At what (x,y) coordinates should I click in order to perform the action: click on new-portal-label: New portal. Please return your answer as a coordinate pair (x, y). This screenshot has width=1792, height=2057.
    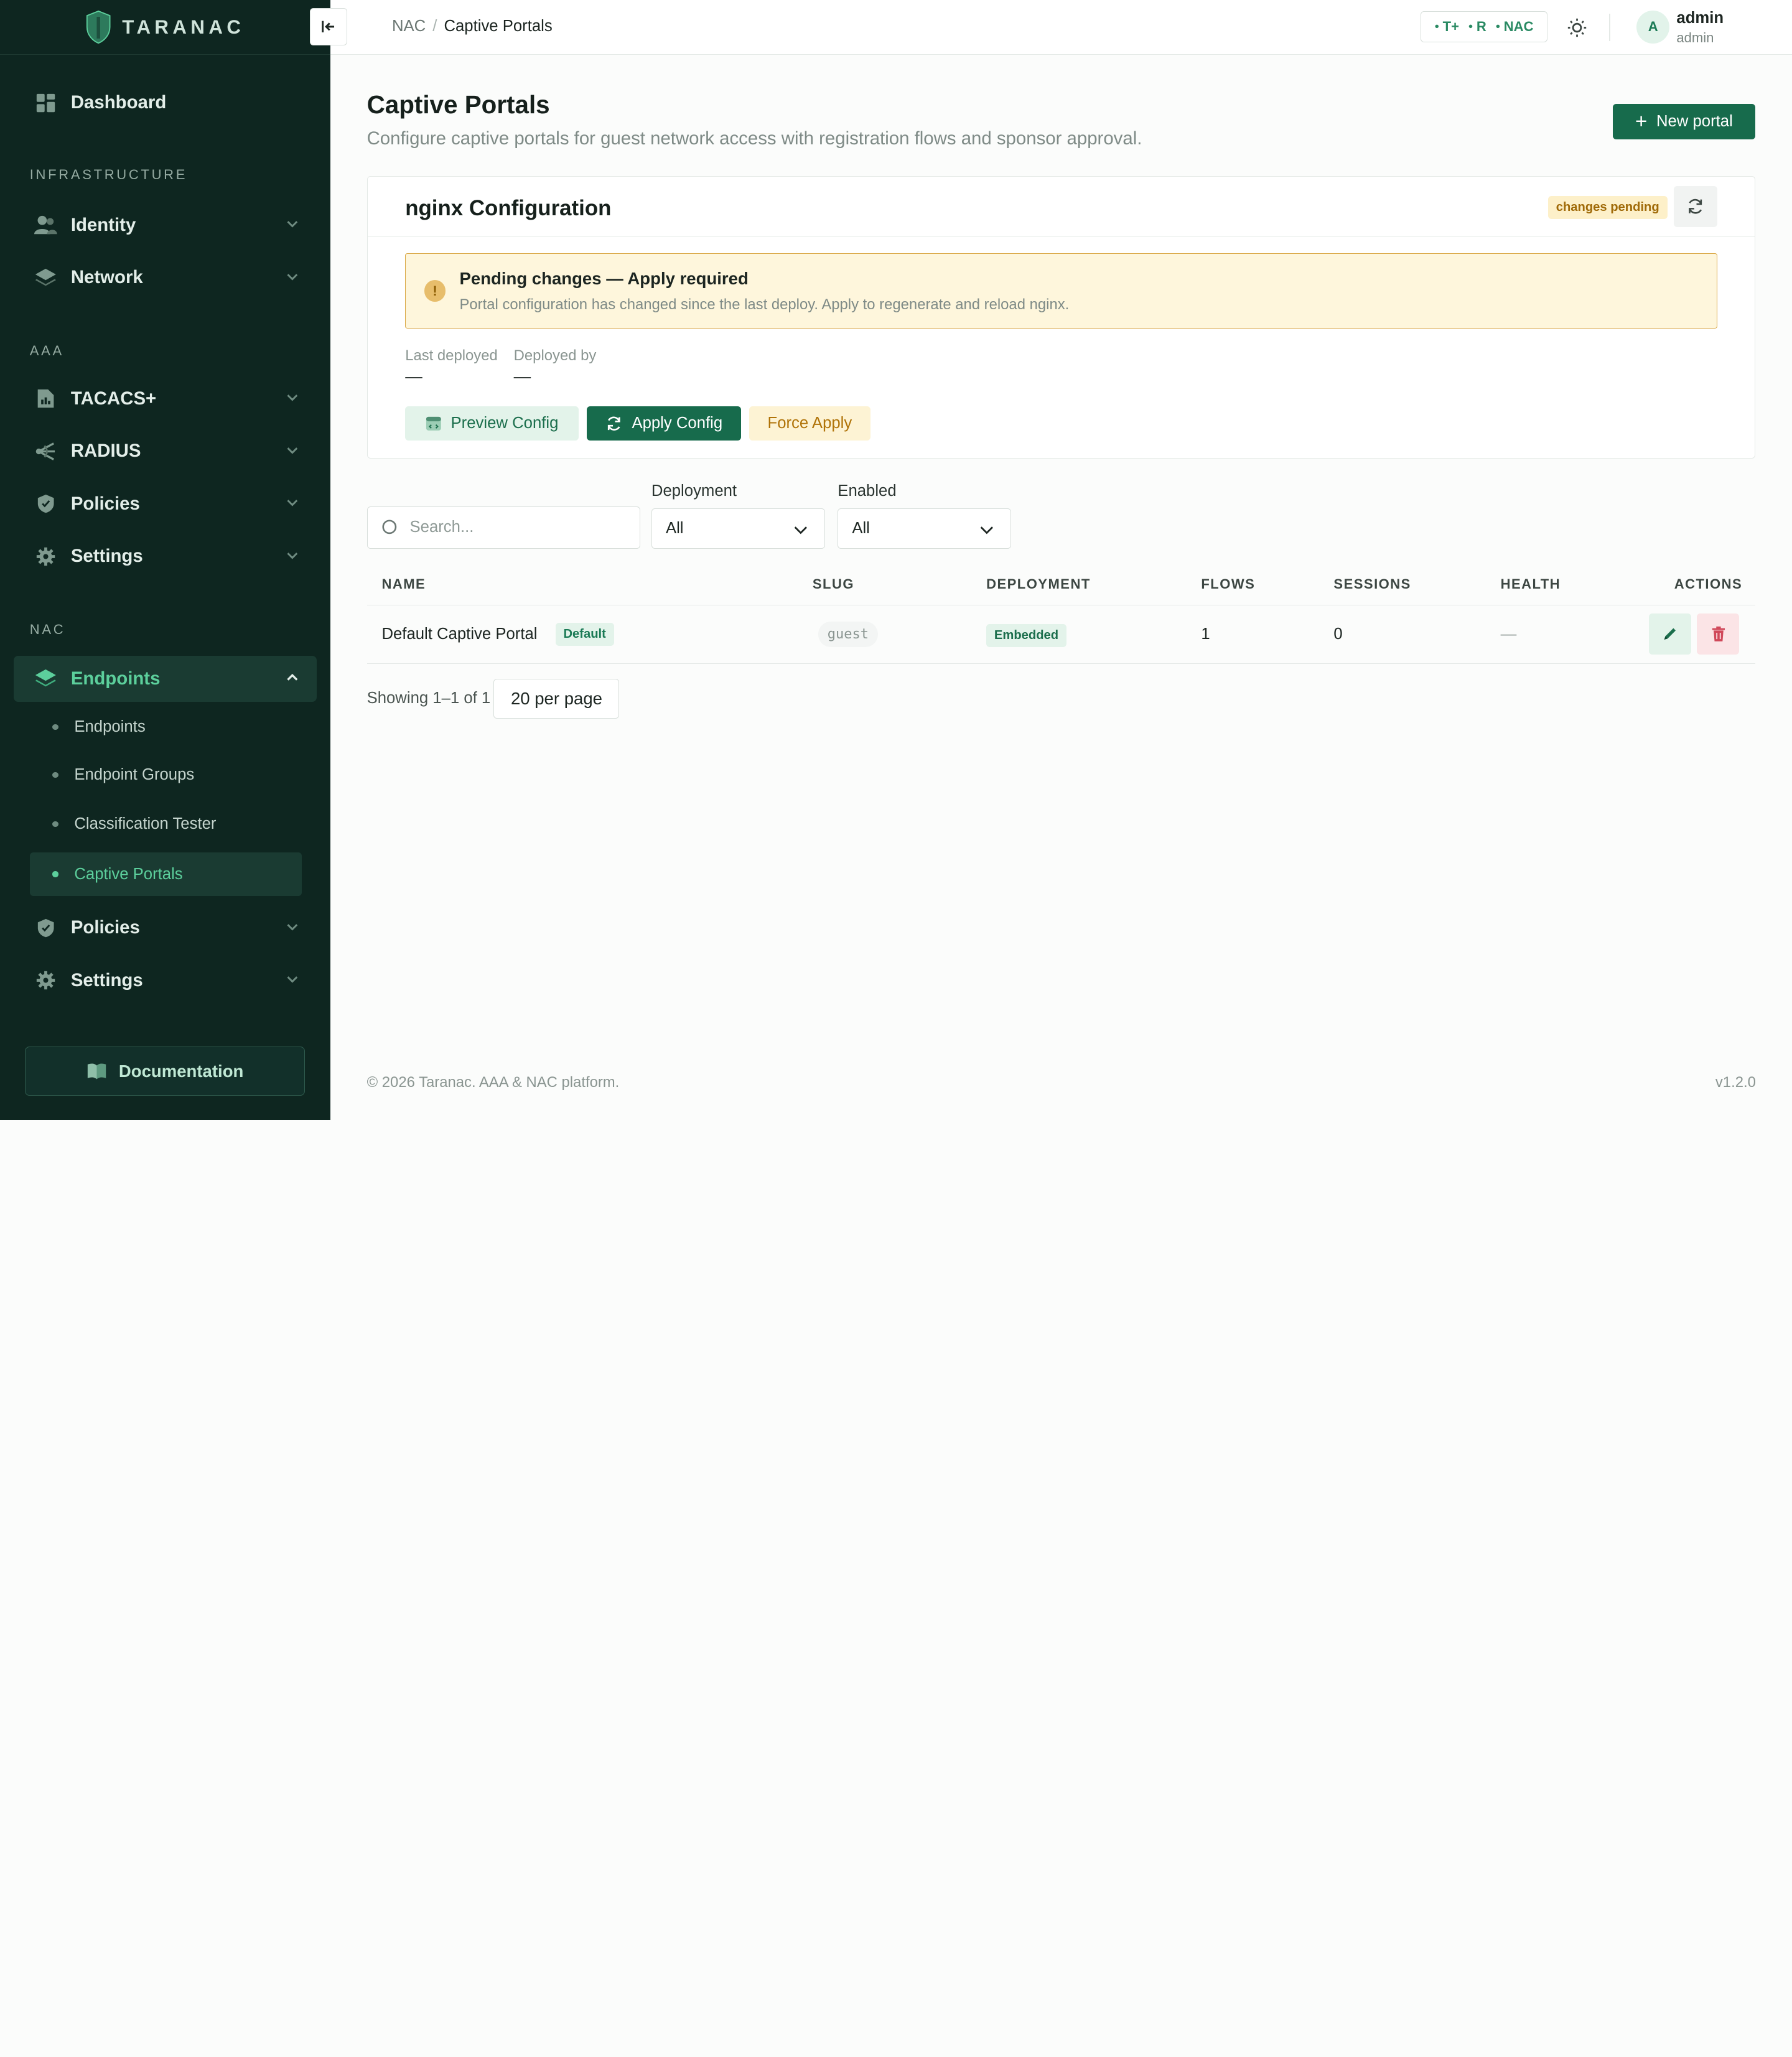
    Looking at the image, I should click on (1694, 122).